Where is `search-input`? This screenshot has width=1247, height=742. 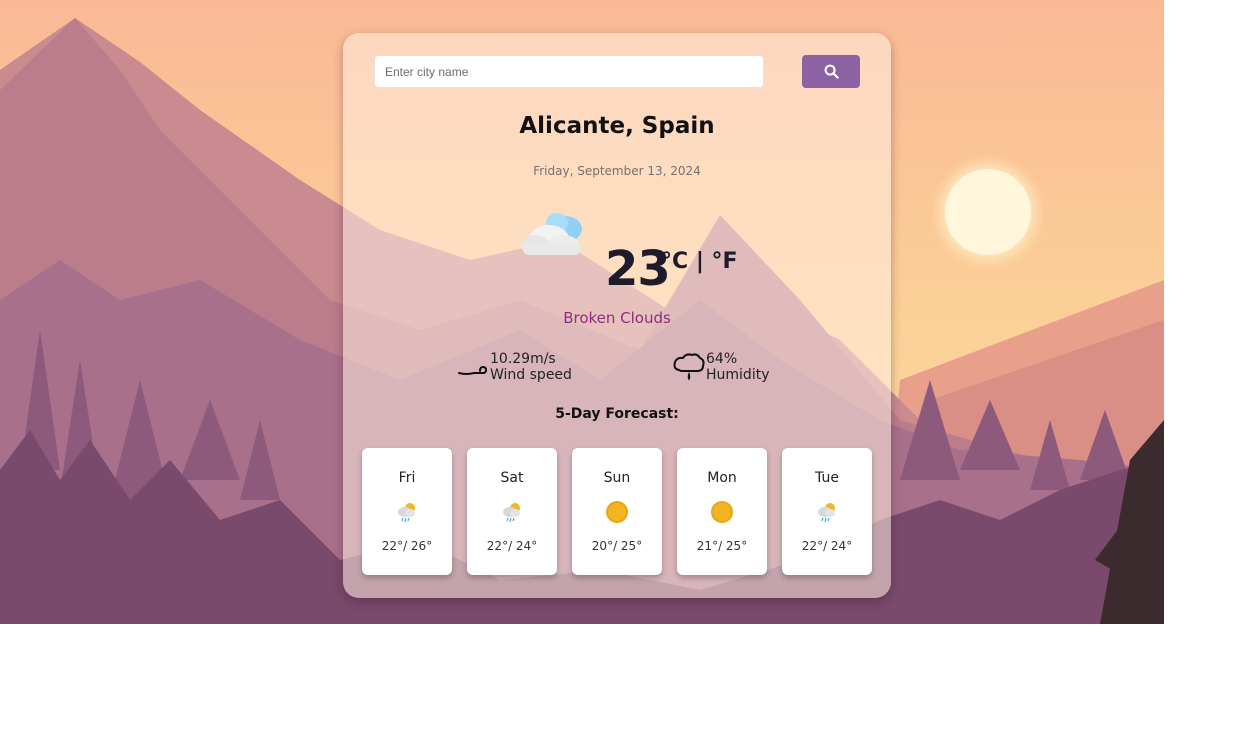 search-input is located at coordinates (569, 71).